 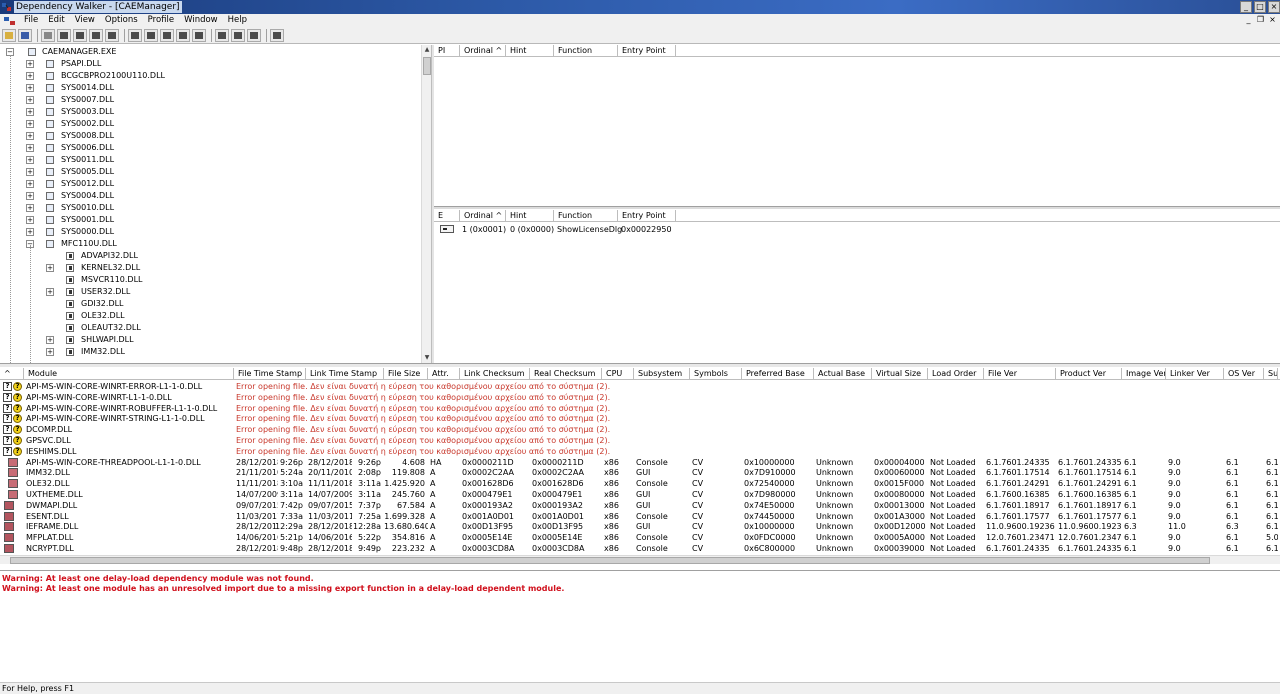 What do you see at coordinates (199, 35) in the screenshot?
I see `stop-button` at bounding box center [199, 35].